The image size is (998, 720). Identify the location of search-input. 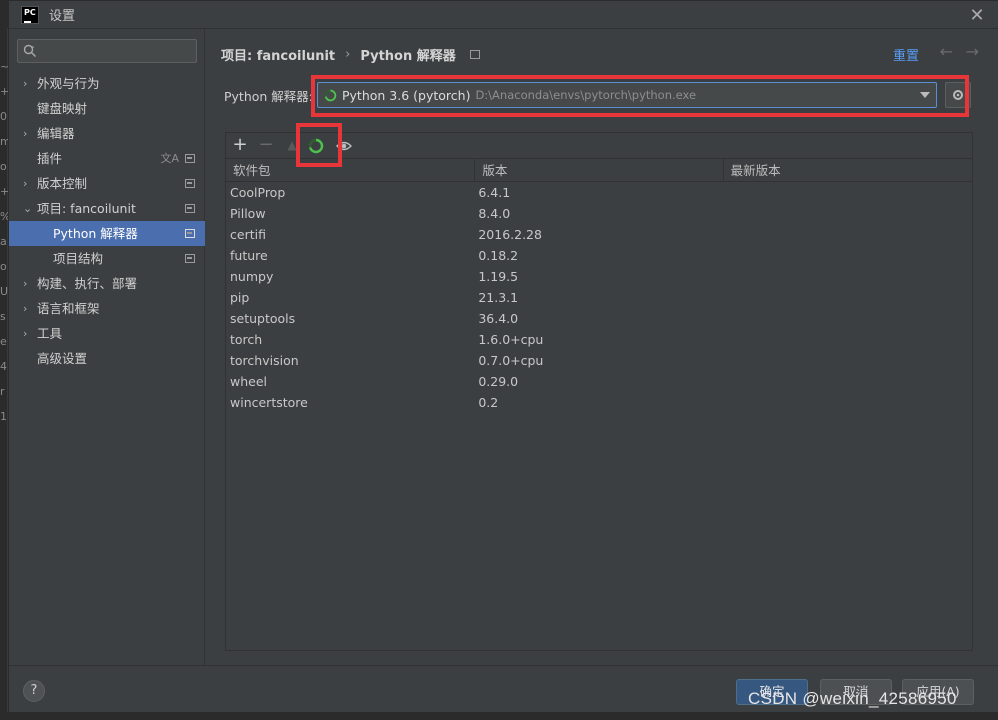
(117, 51).